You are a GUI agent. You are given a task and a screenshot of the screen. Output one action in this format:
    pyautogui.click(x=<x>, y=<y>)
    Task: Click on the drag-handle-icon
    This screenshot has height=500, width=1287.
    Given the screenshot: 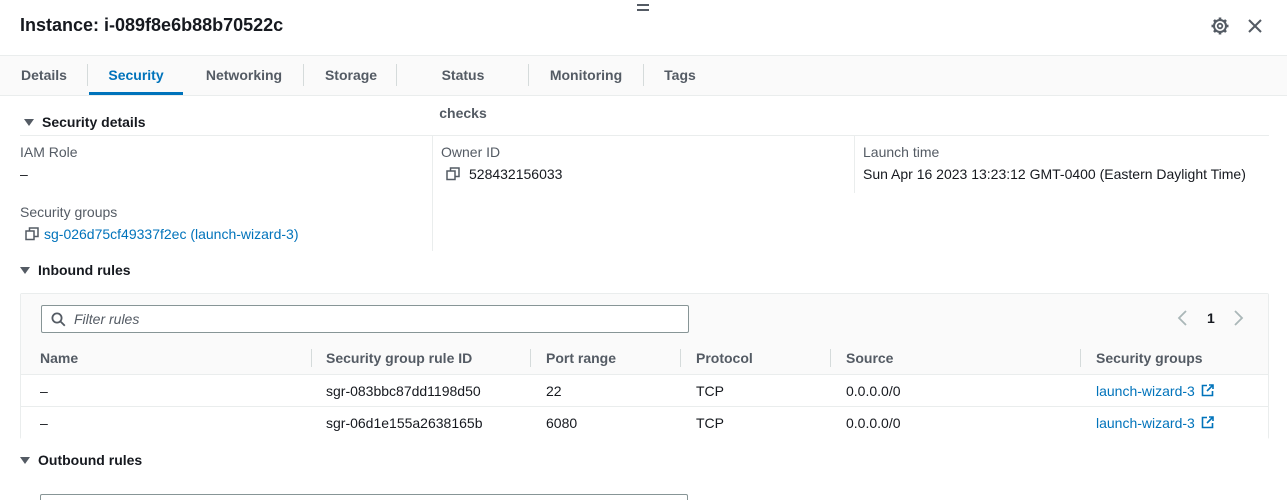 What is the action you would take?
    pyautogui.click(x=644, y=8)
    